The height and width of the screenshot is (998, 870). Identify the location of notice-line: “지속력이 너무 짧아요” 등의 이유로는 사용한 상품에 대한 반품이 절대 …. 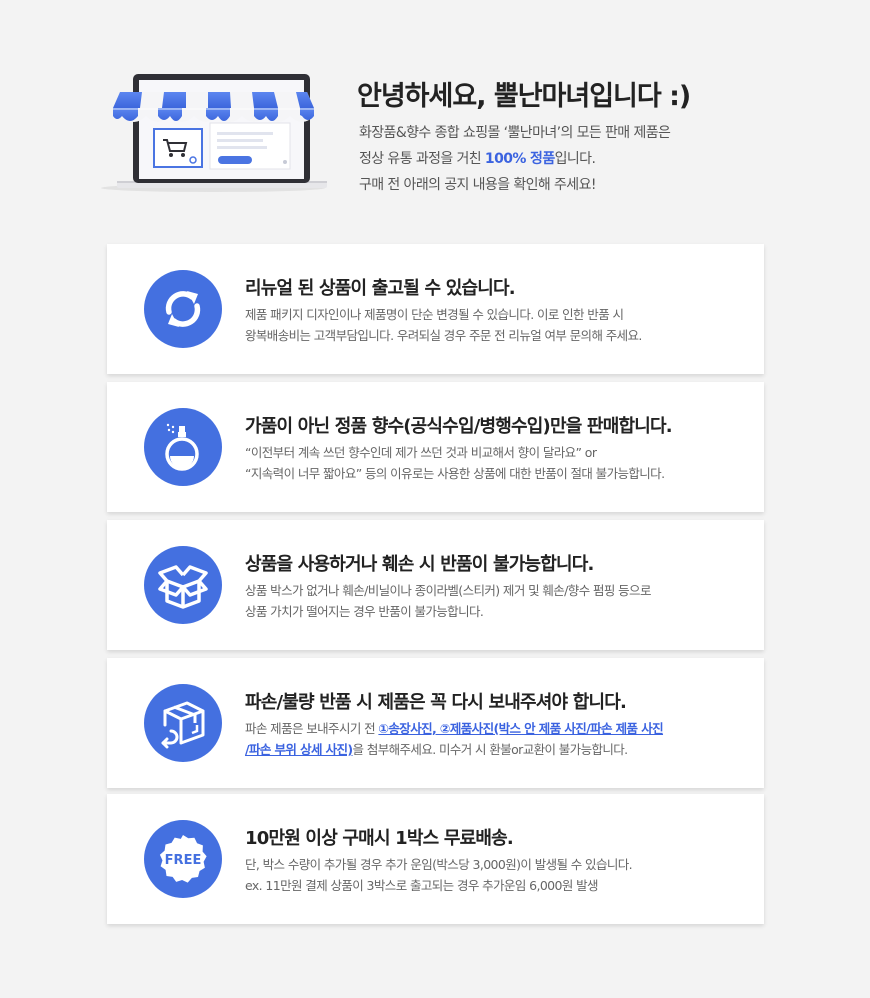
(455, 473).